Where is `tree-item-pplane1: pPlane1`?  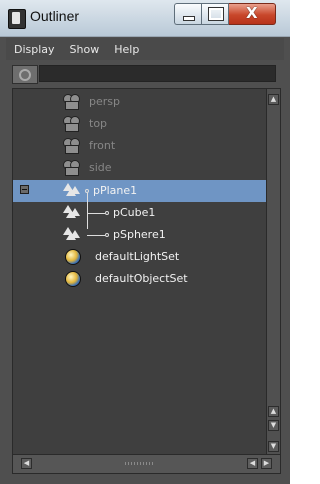
tree-item-pplane1: pPlane1 is located at coordinates (140, 191).